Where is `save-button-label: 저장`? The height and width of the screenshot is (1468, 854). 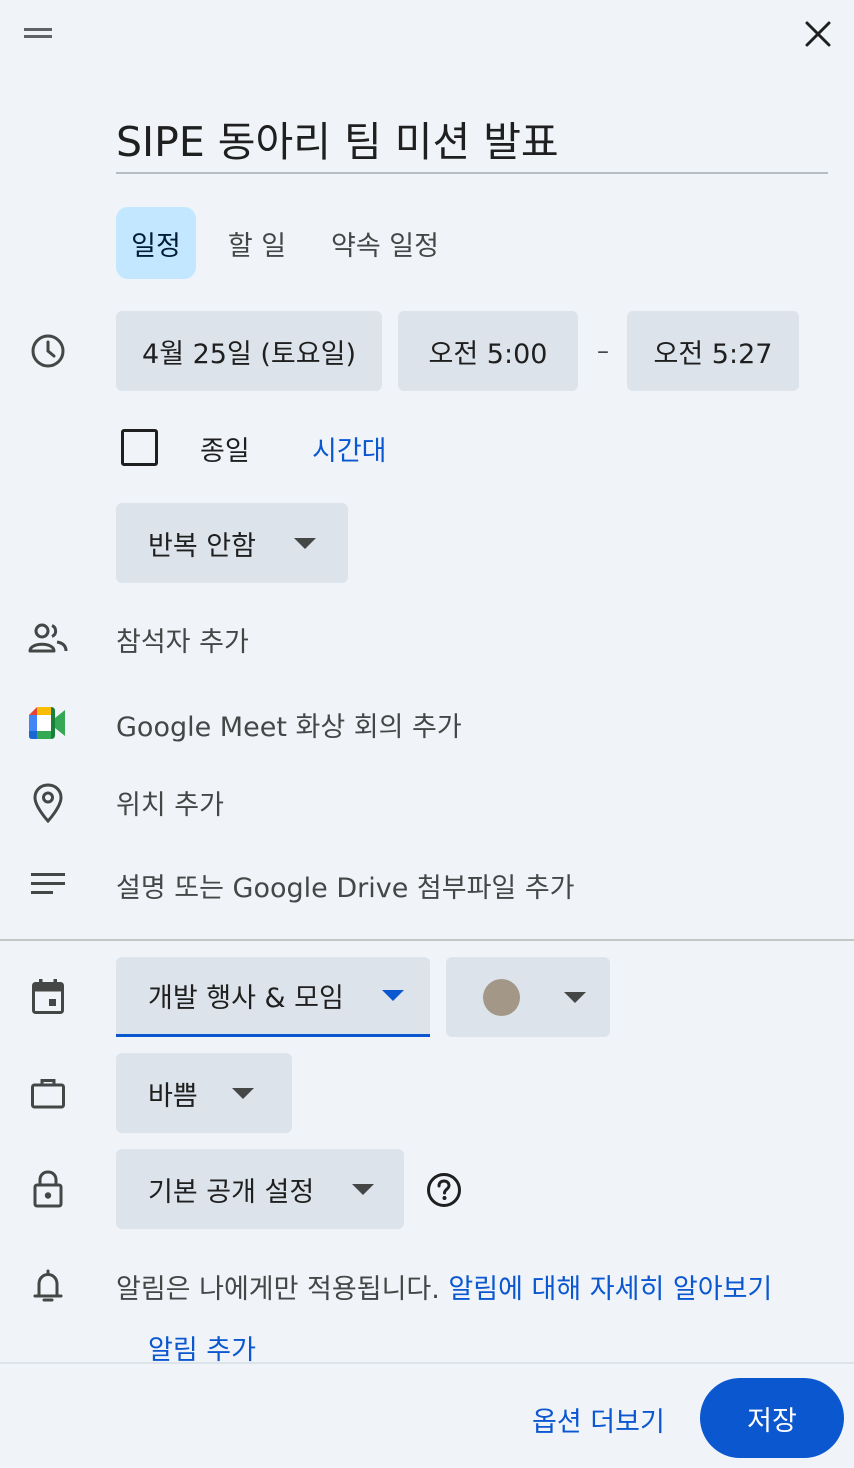
save-button-label: 저장 is located at coordinates (772, 1421).